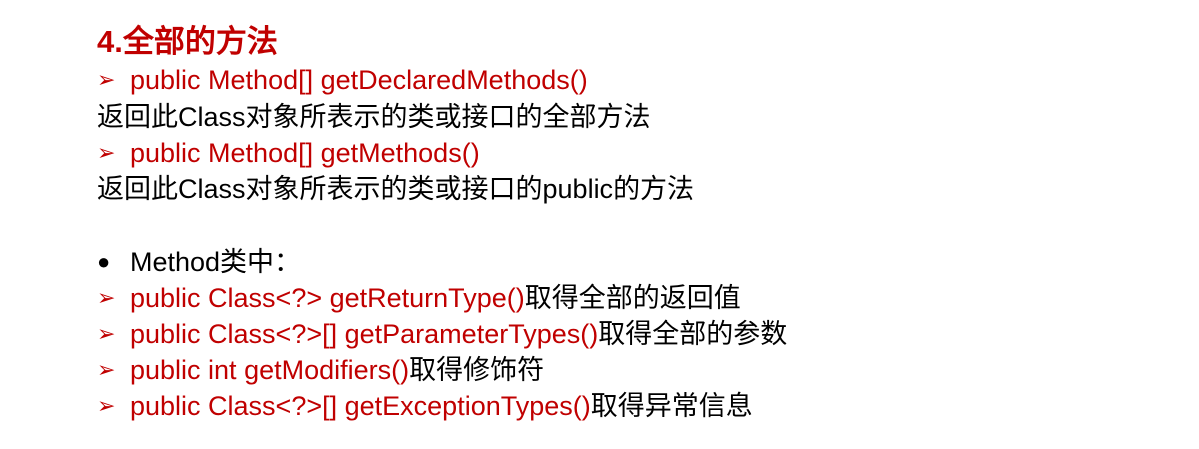 The image size is (1199, 449). I want to click on method-item-modifiers: ➢ public int getModifiers()取得修饰符, so click(320, 370).